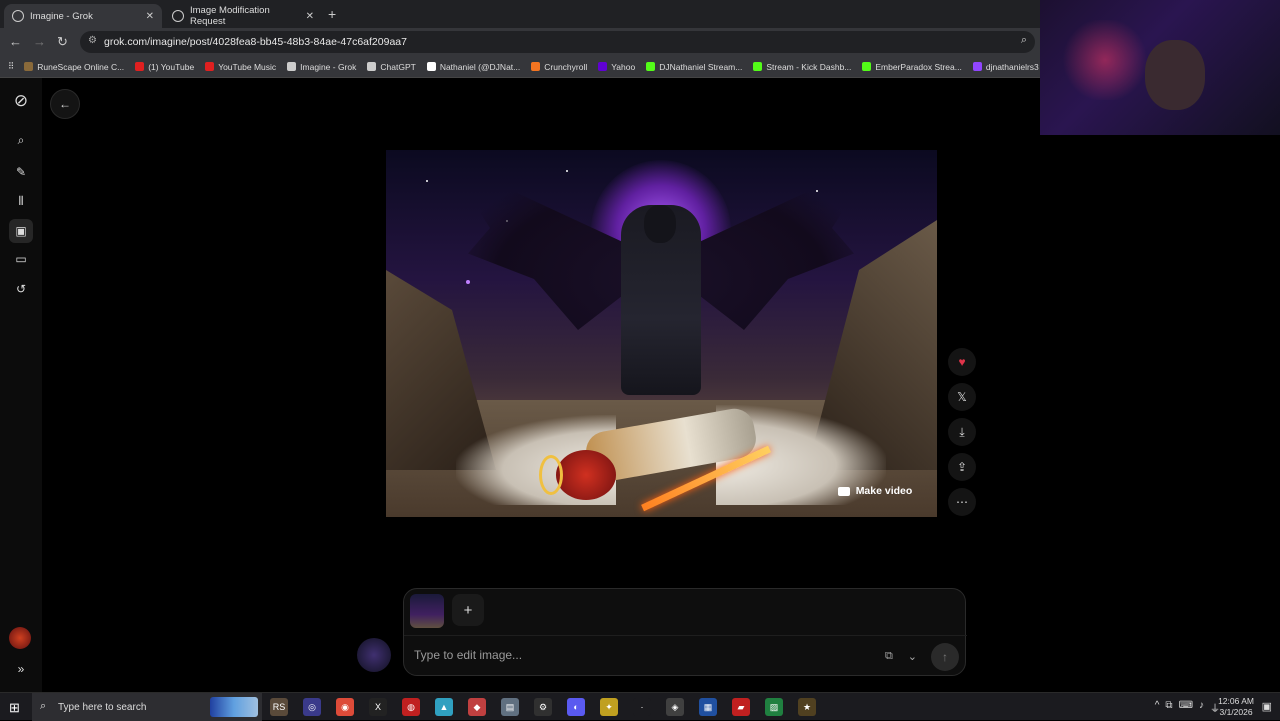  What do you see at coordinates (427, 611) in the screenshot?
I see `attached-image-thumbnail` at bounding box center [427, 611].